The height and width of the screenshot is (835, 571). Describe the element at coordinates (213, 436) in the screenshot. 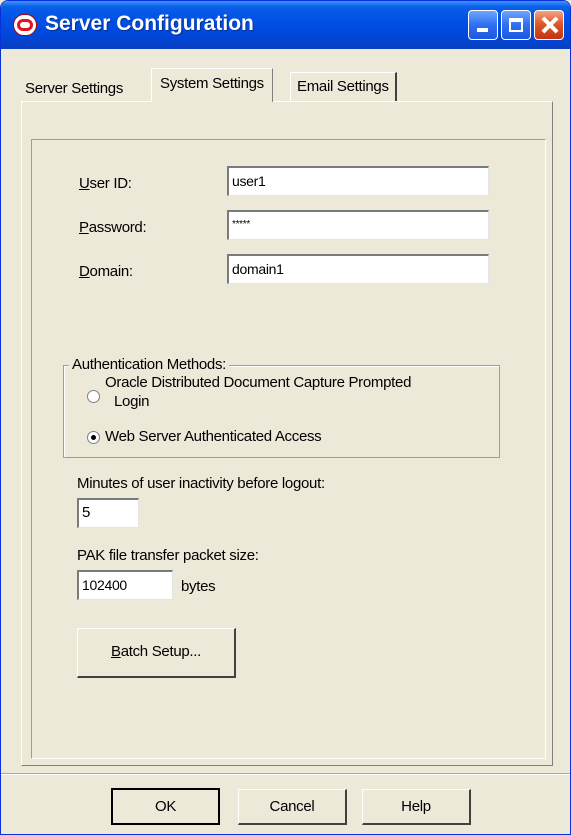

I see `web-server-access-label: Web Server Authenticated Access` at that location.